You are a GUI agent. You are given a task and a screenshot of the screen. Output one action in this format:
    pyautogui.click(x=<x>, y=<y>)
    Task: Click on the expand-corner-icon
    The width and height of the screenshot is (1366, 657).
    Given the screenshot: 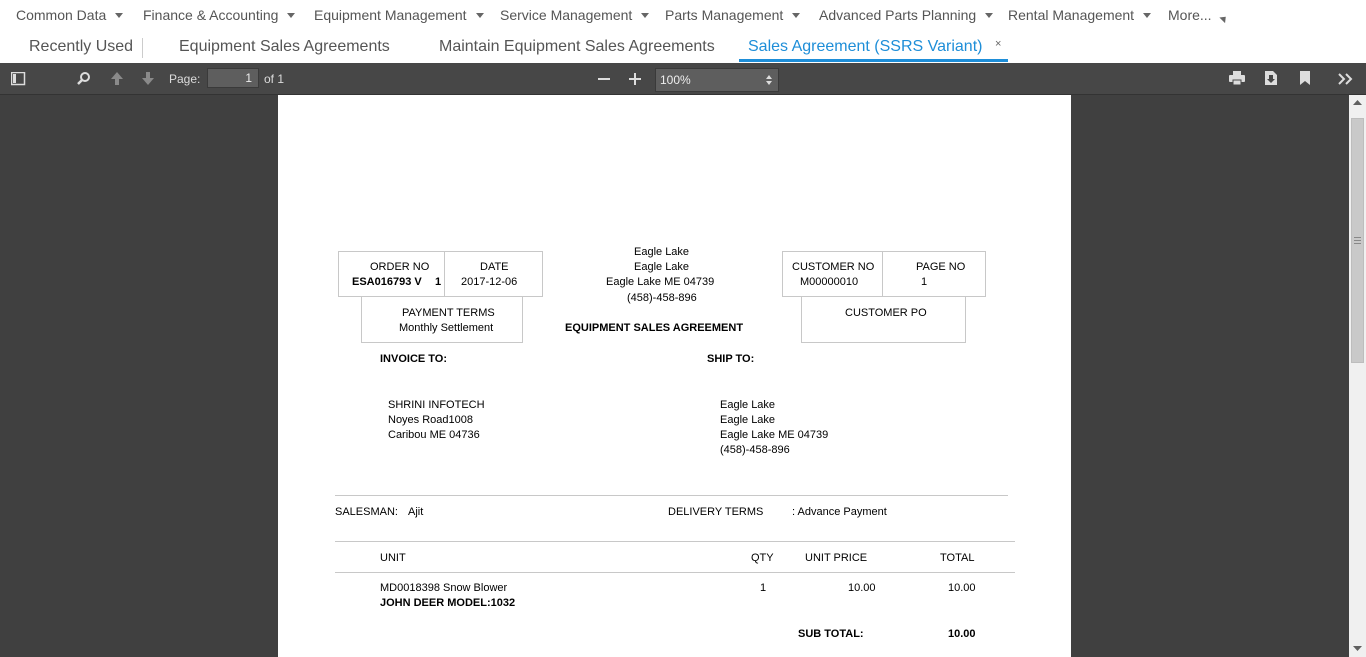 What is the action you would take?
    pyautogui.click(x=1223, y=18)
    